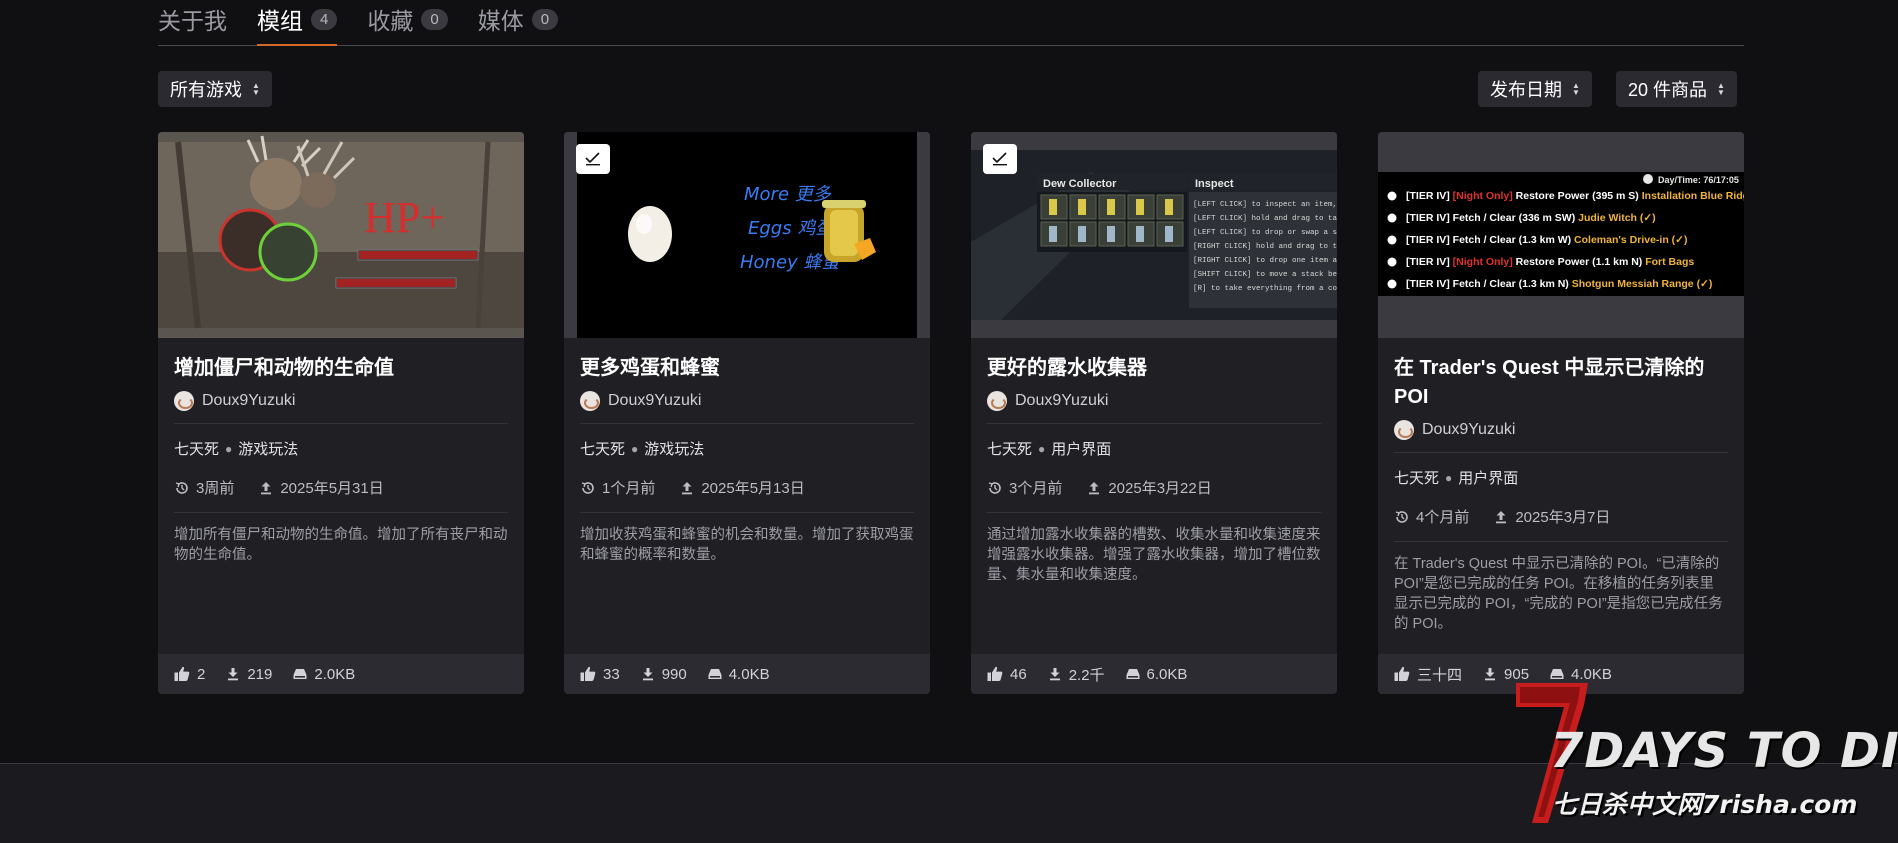 This screenshot has width=1898, height=843. I want to click on downloads-stat: 219, so click(248, 674).